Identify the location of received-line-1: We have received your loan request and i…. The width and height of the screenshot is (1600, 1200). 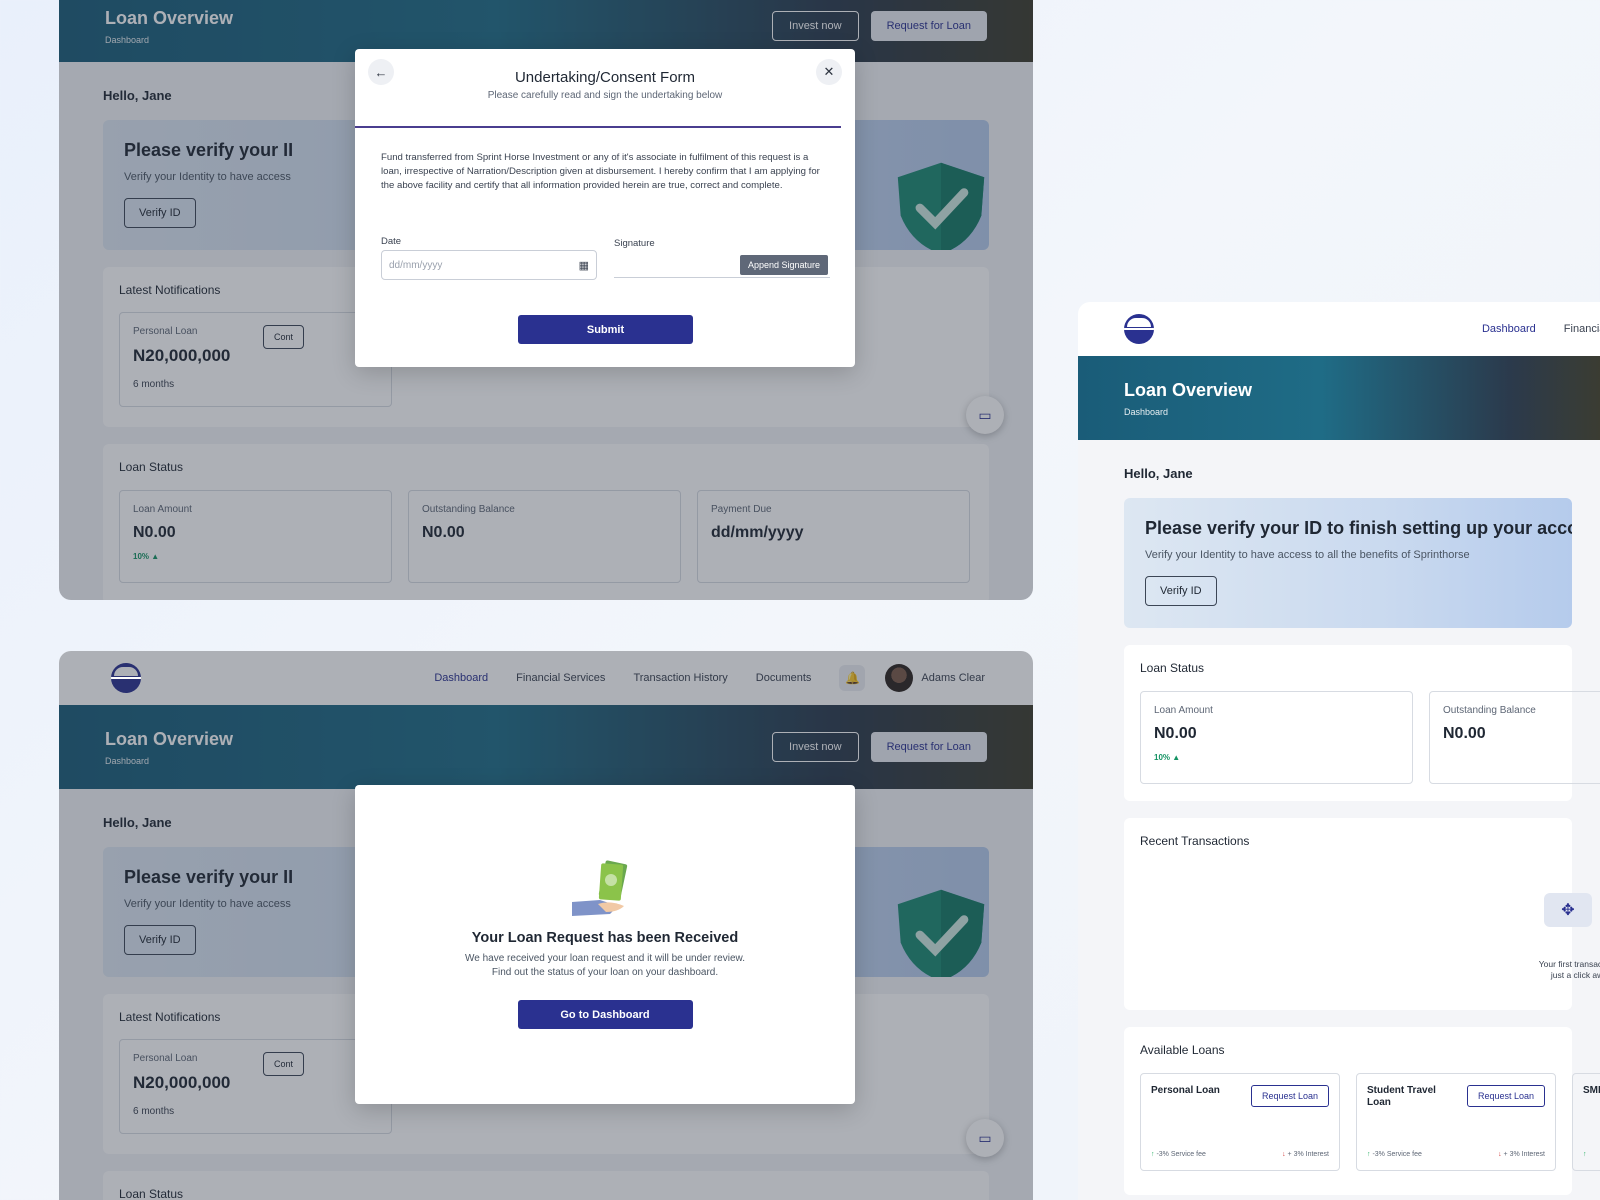
(605, 958).